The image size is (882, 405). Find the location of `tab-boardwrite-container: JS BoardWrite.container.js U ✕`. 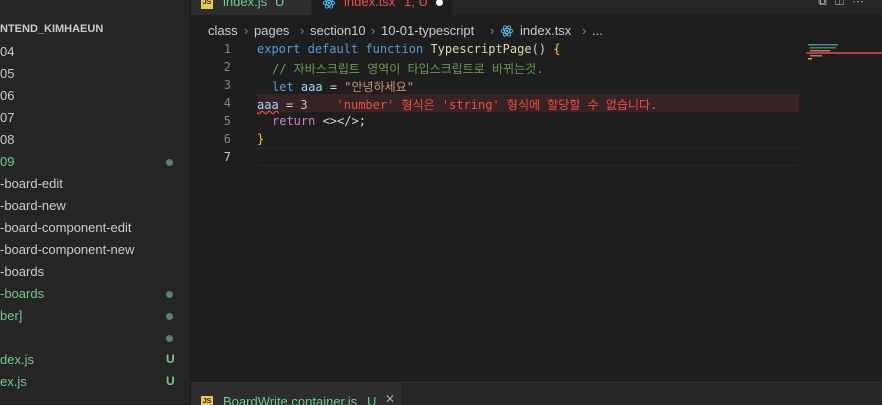

tab-boardwrite-container: JS BoardWrite.container.js U ✕ is located at coordinates (296, 394).